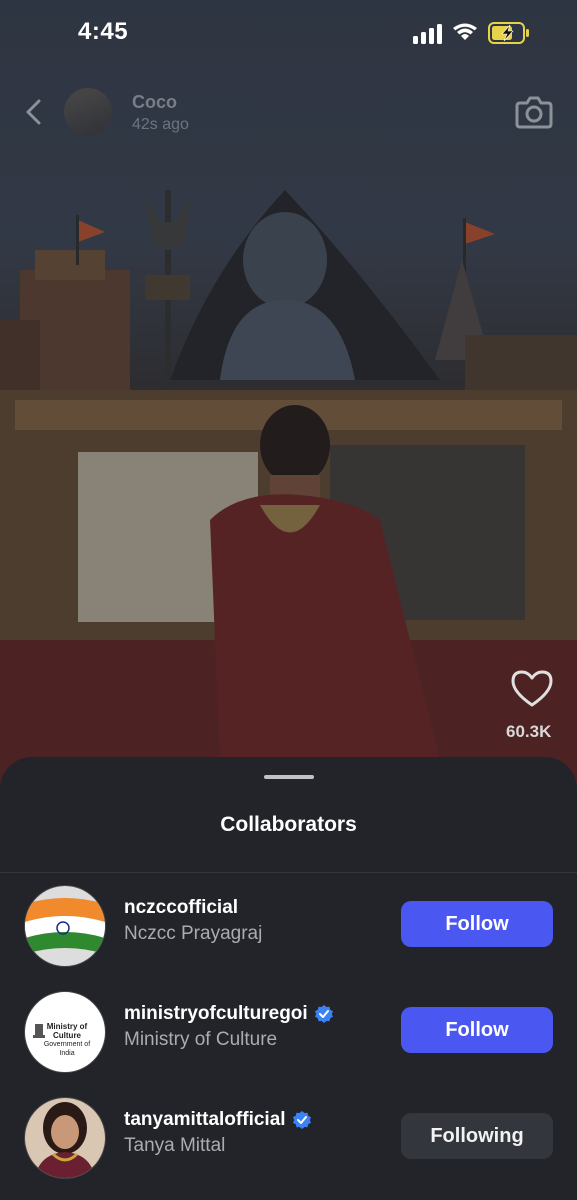 The width and height of the screenshot is (577, 1200). What do you see at coordinates (201, 1039) in the screenshot?
I see `collaborator-name: Ministry of Culture` at bounding box center [201, 1039].